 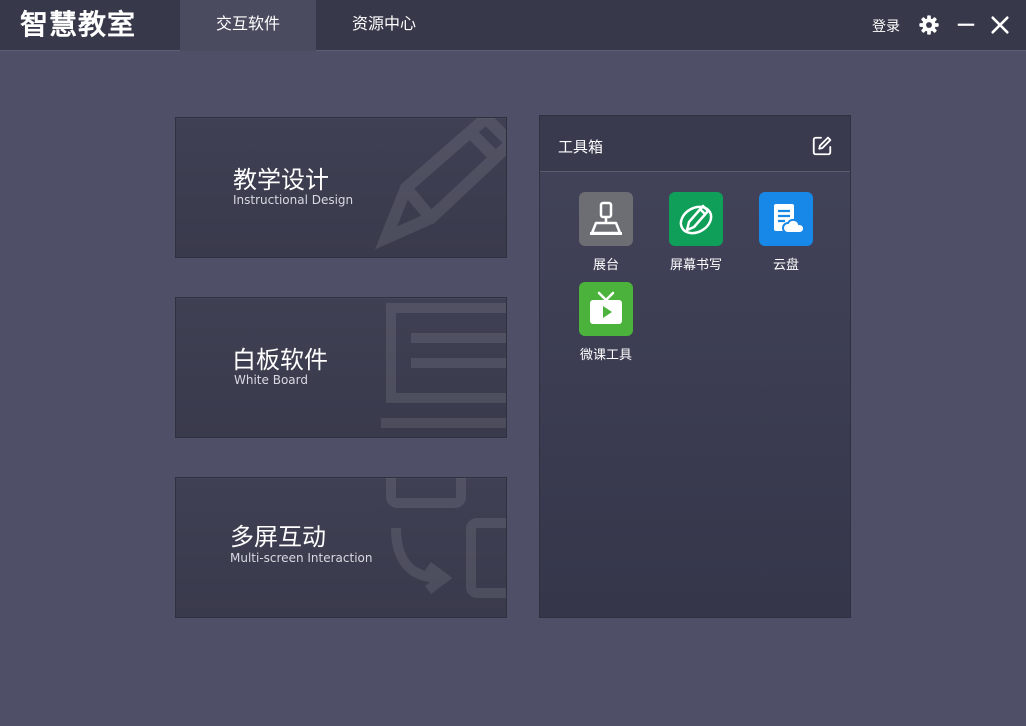 I want to click on card-white-board: 白板软件 White Board, so click(x=341, y=367).